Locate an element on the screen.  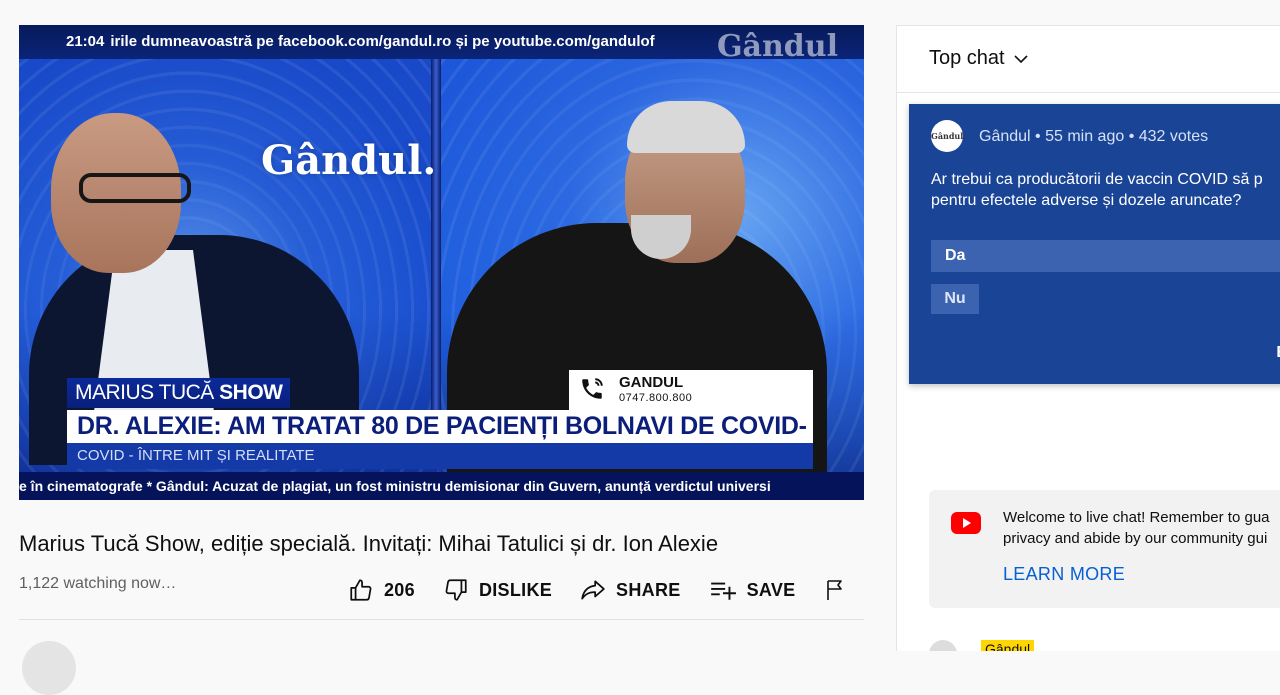
poll-author-avatar: Gândul. is located at coordinates (948, 136).